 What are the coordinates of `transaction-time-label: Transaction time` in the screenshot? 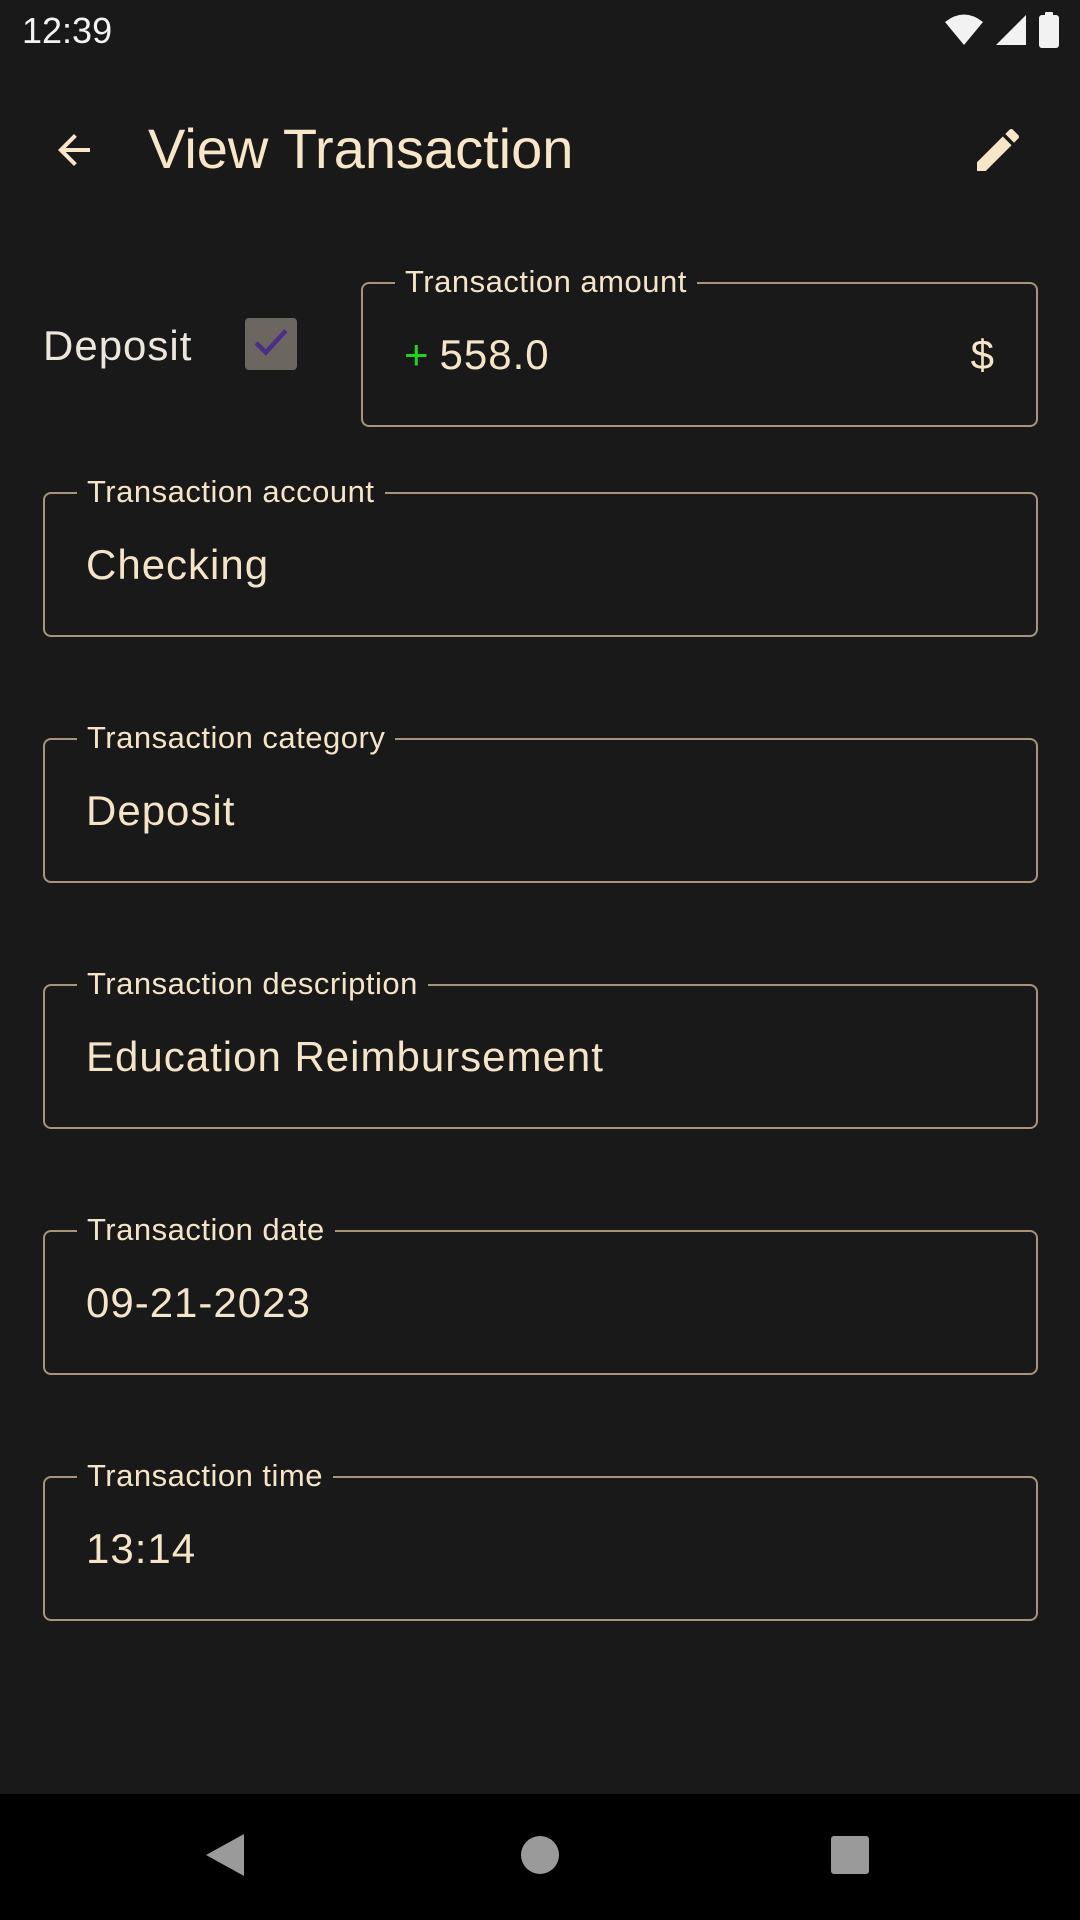 It's located at (205, 1476).